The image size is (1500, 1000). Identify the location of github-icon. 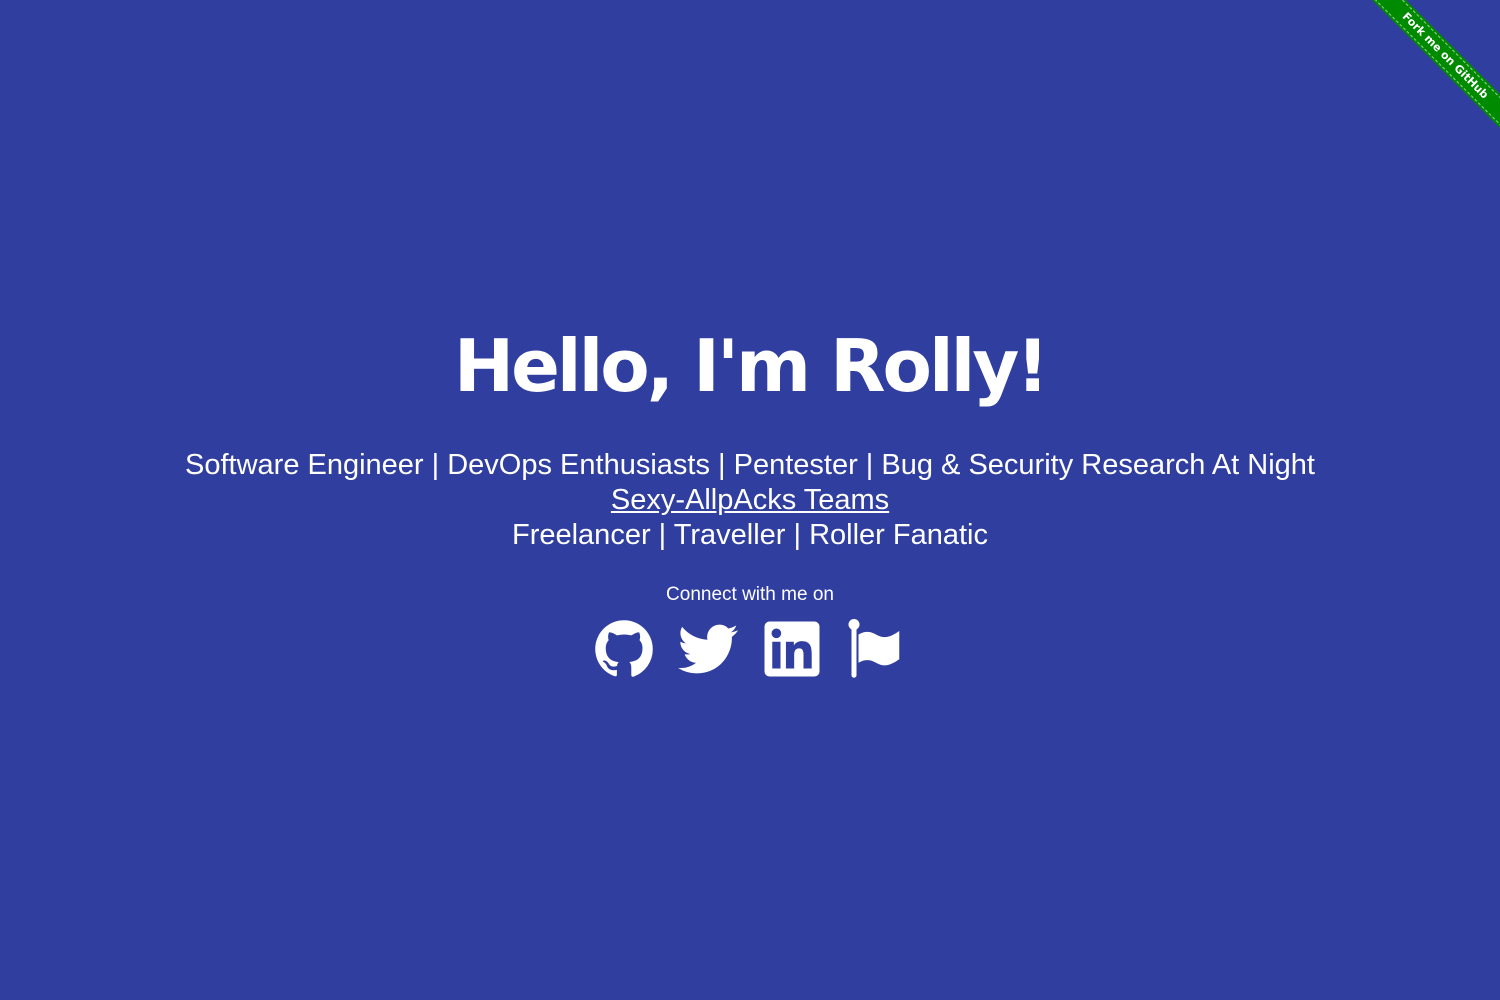
(624, 648).